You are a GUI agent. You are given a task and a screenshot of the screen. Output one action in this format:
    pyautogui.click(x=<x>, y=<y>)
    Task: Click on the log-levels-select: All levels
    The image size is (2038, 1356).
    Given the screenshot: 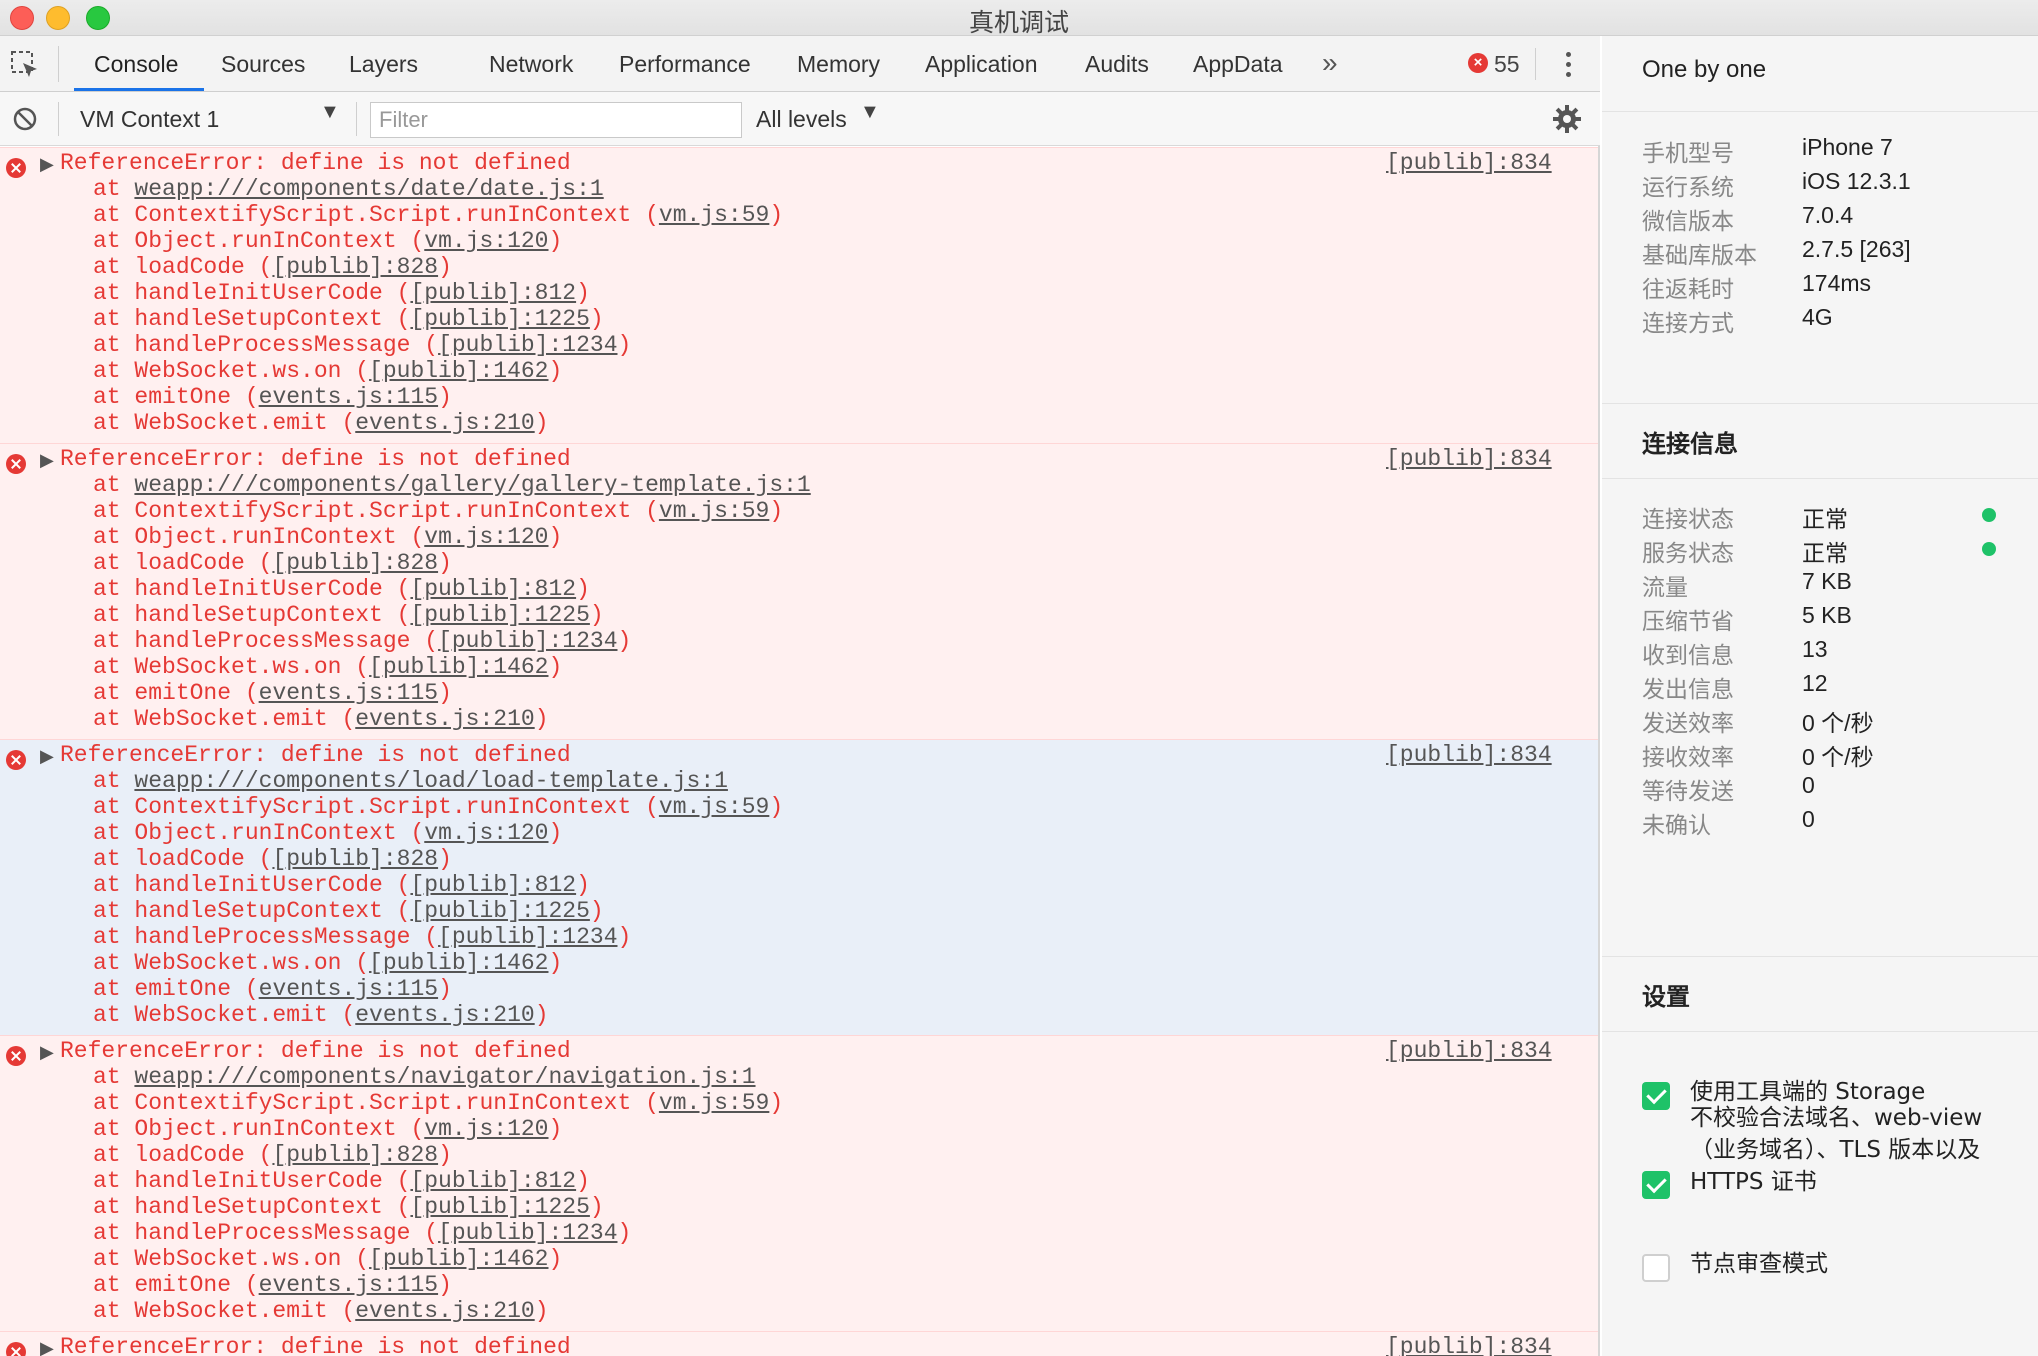 What is the action you would take?
    pyautogui.click(x=801, y=119)
    